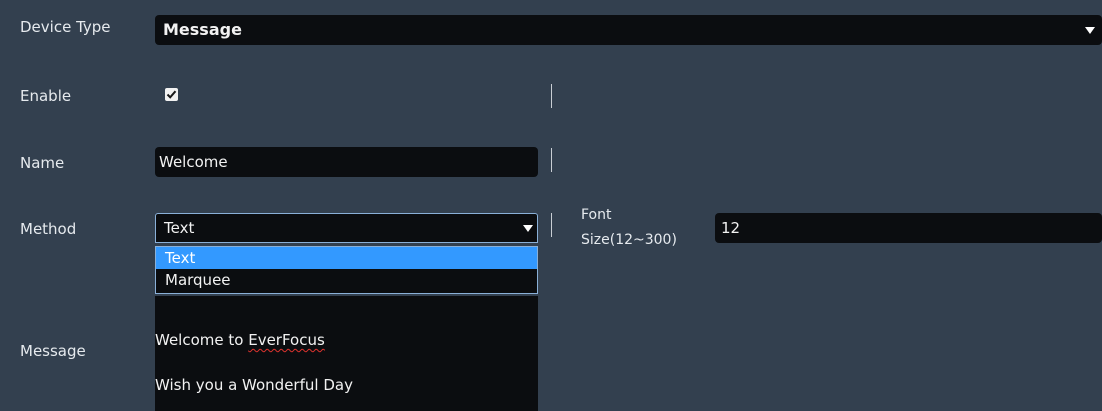 The width and height of the screenshot is (1102, 411). What do you see at coordinates (908, 228) in the screenshot?
I see `font-size-input: 12` at bounding box center [908, 228].